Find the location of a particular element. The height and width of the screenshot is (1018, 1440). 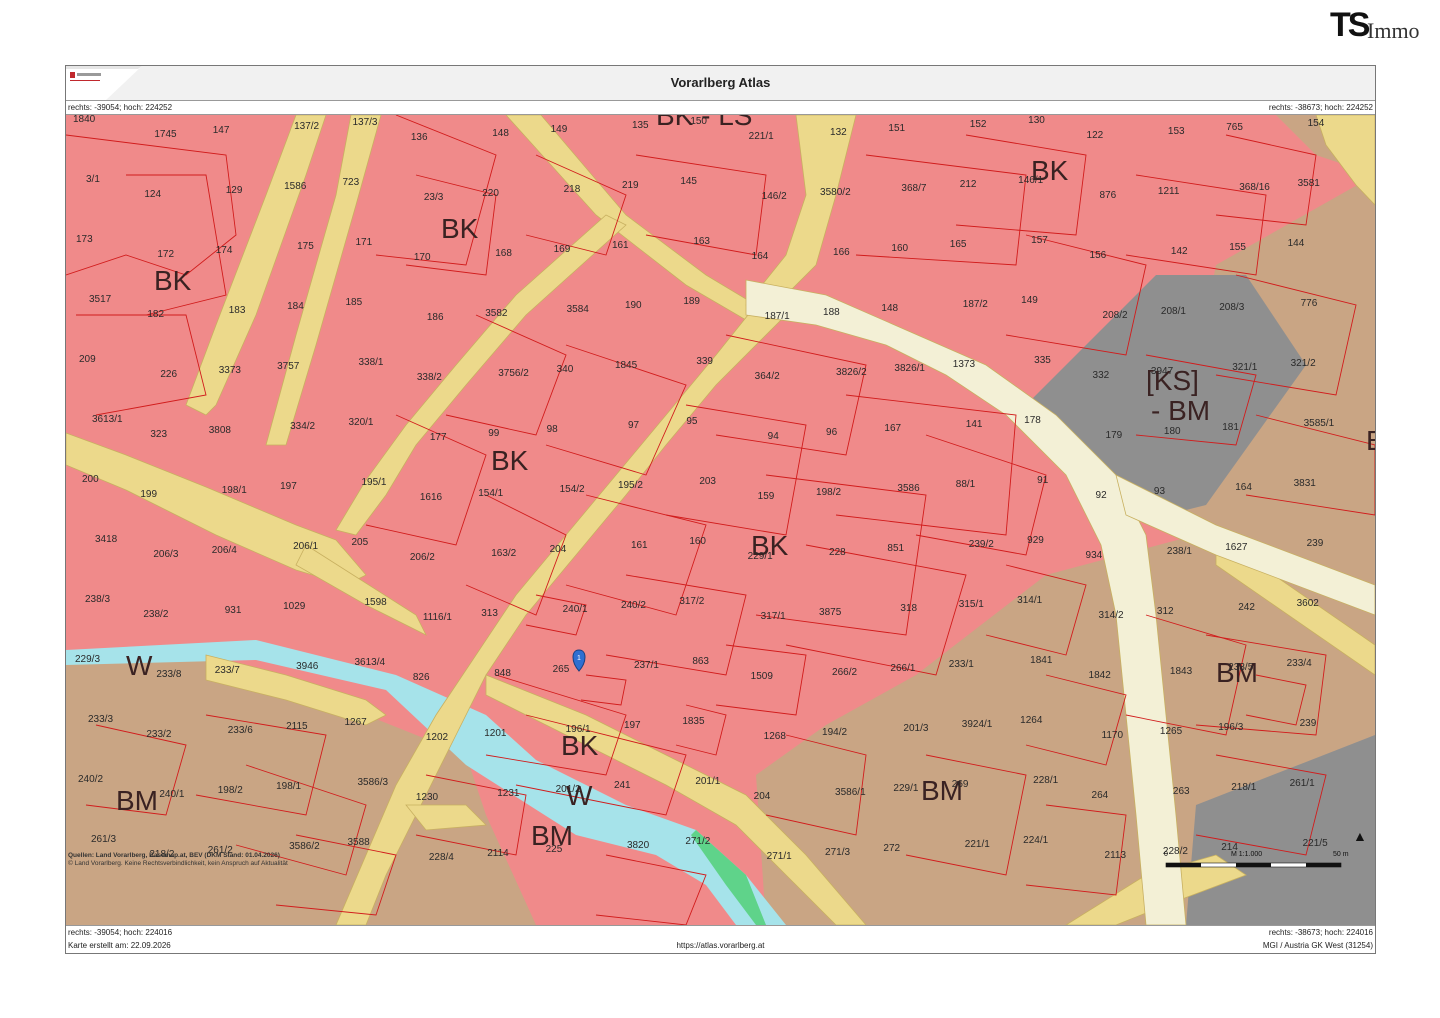

parcel-number: 160 is located at coordinates (697, 541).